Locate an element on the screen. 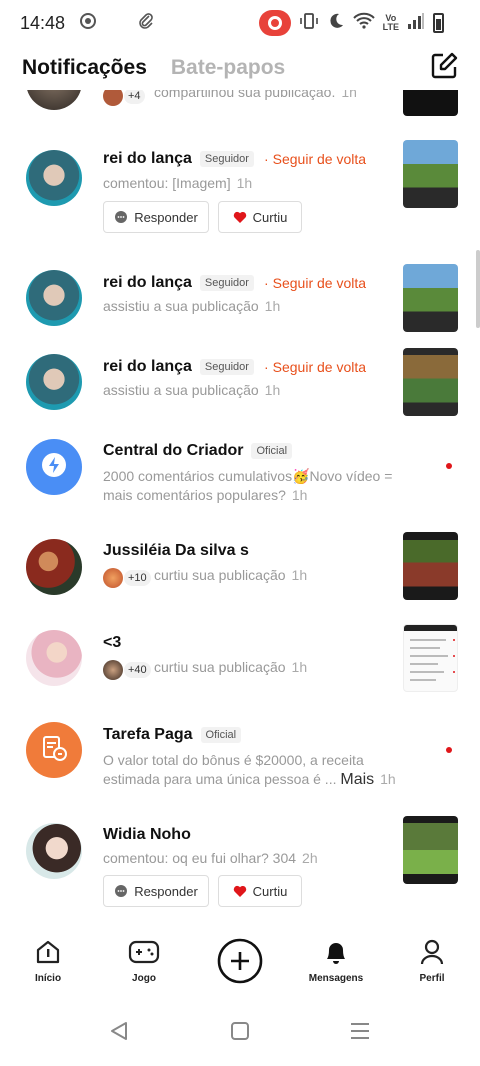  notification-text: comentou: [Imagem] 1h is located at coordinates (177, 183).